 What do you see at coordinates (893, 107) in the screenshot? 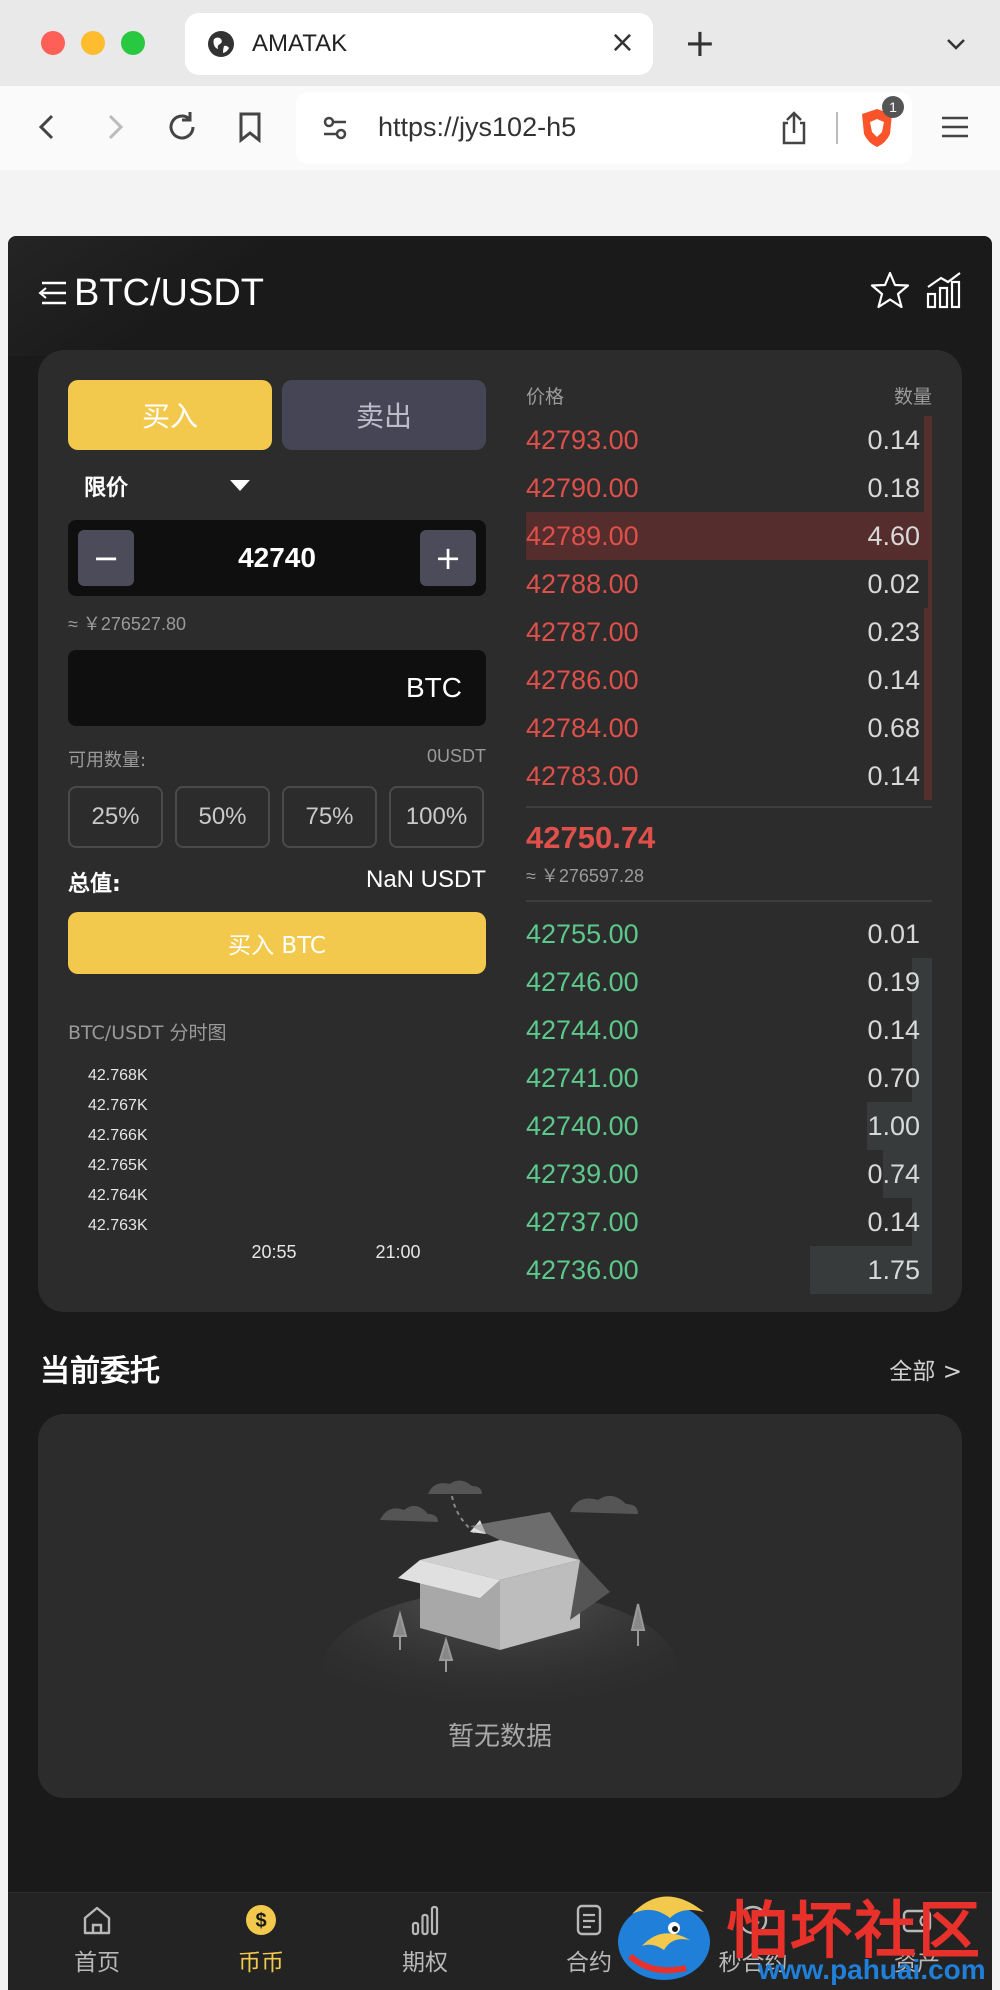
I see `shield-count-badge: 1` at bounding box center [893, 107].